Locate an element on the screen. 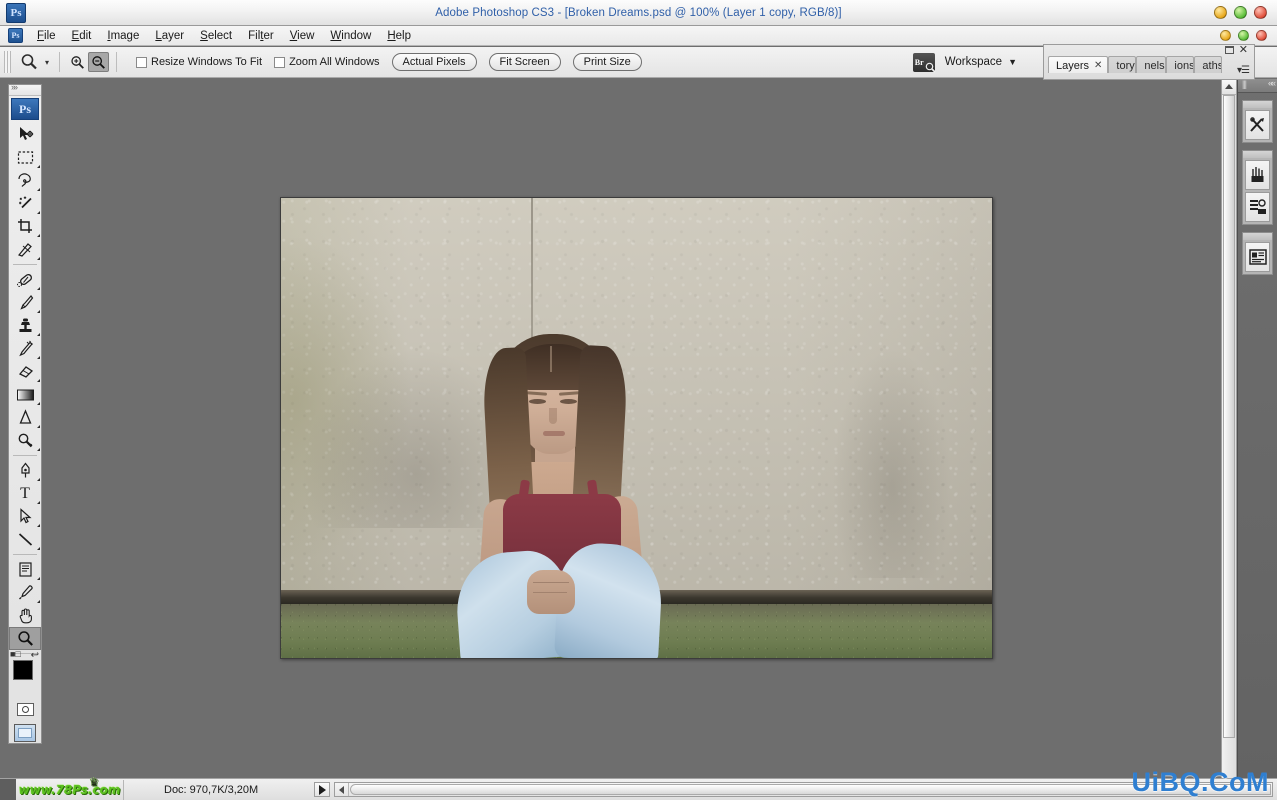 The image size is (1277, 800). foreground-color-swatch is located at coordinates (23, 670).